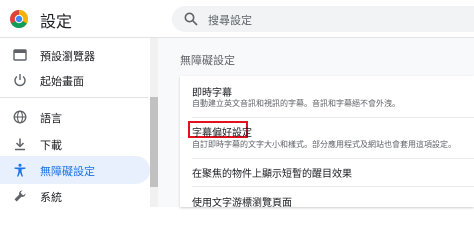 This screenshot has height=240, width=474. I want to click on sidebar-item-languages: 語言, so click(75, 117).